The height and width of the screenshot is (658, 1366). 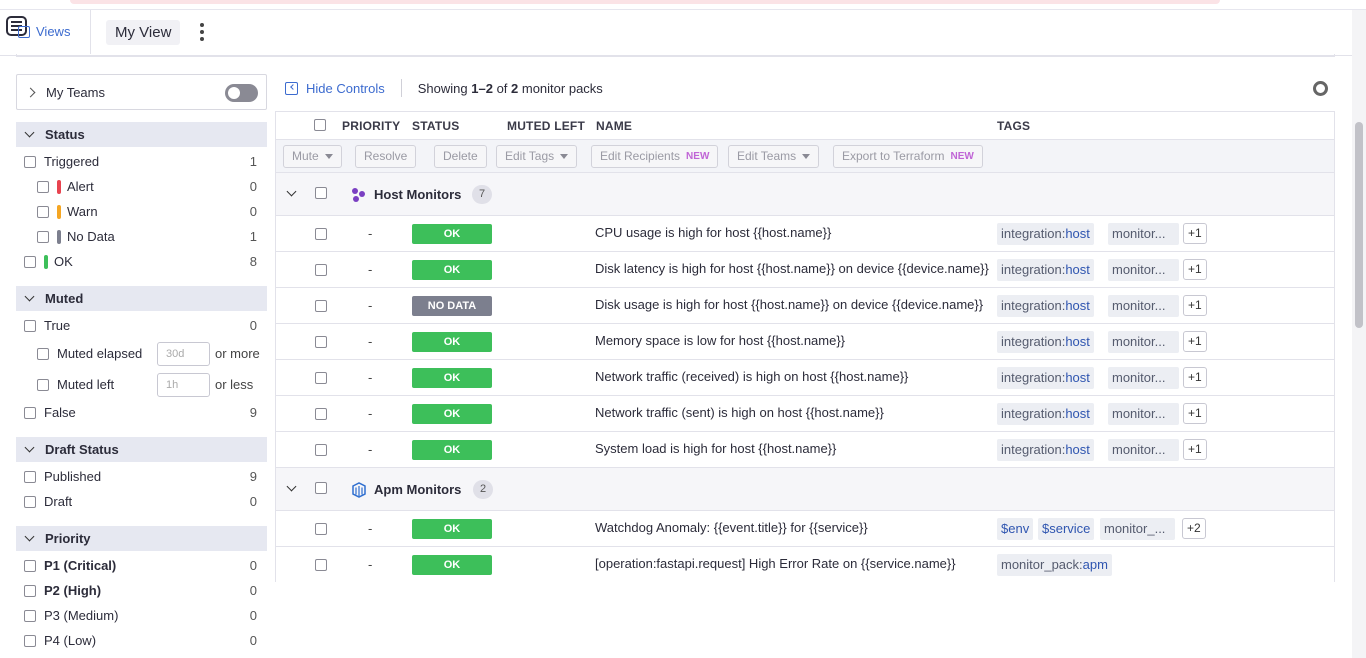 I want to click on tag-service: $service, so click(x=1066, y=529).